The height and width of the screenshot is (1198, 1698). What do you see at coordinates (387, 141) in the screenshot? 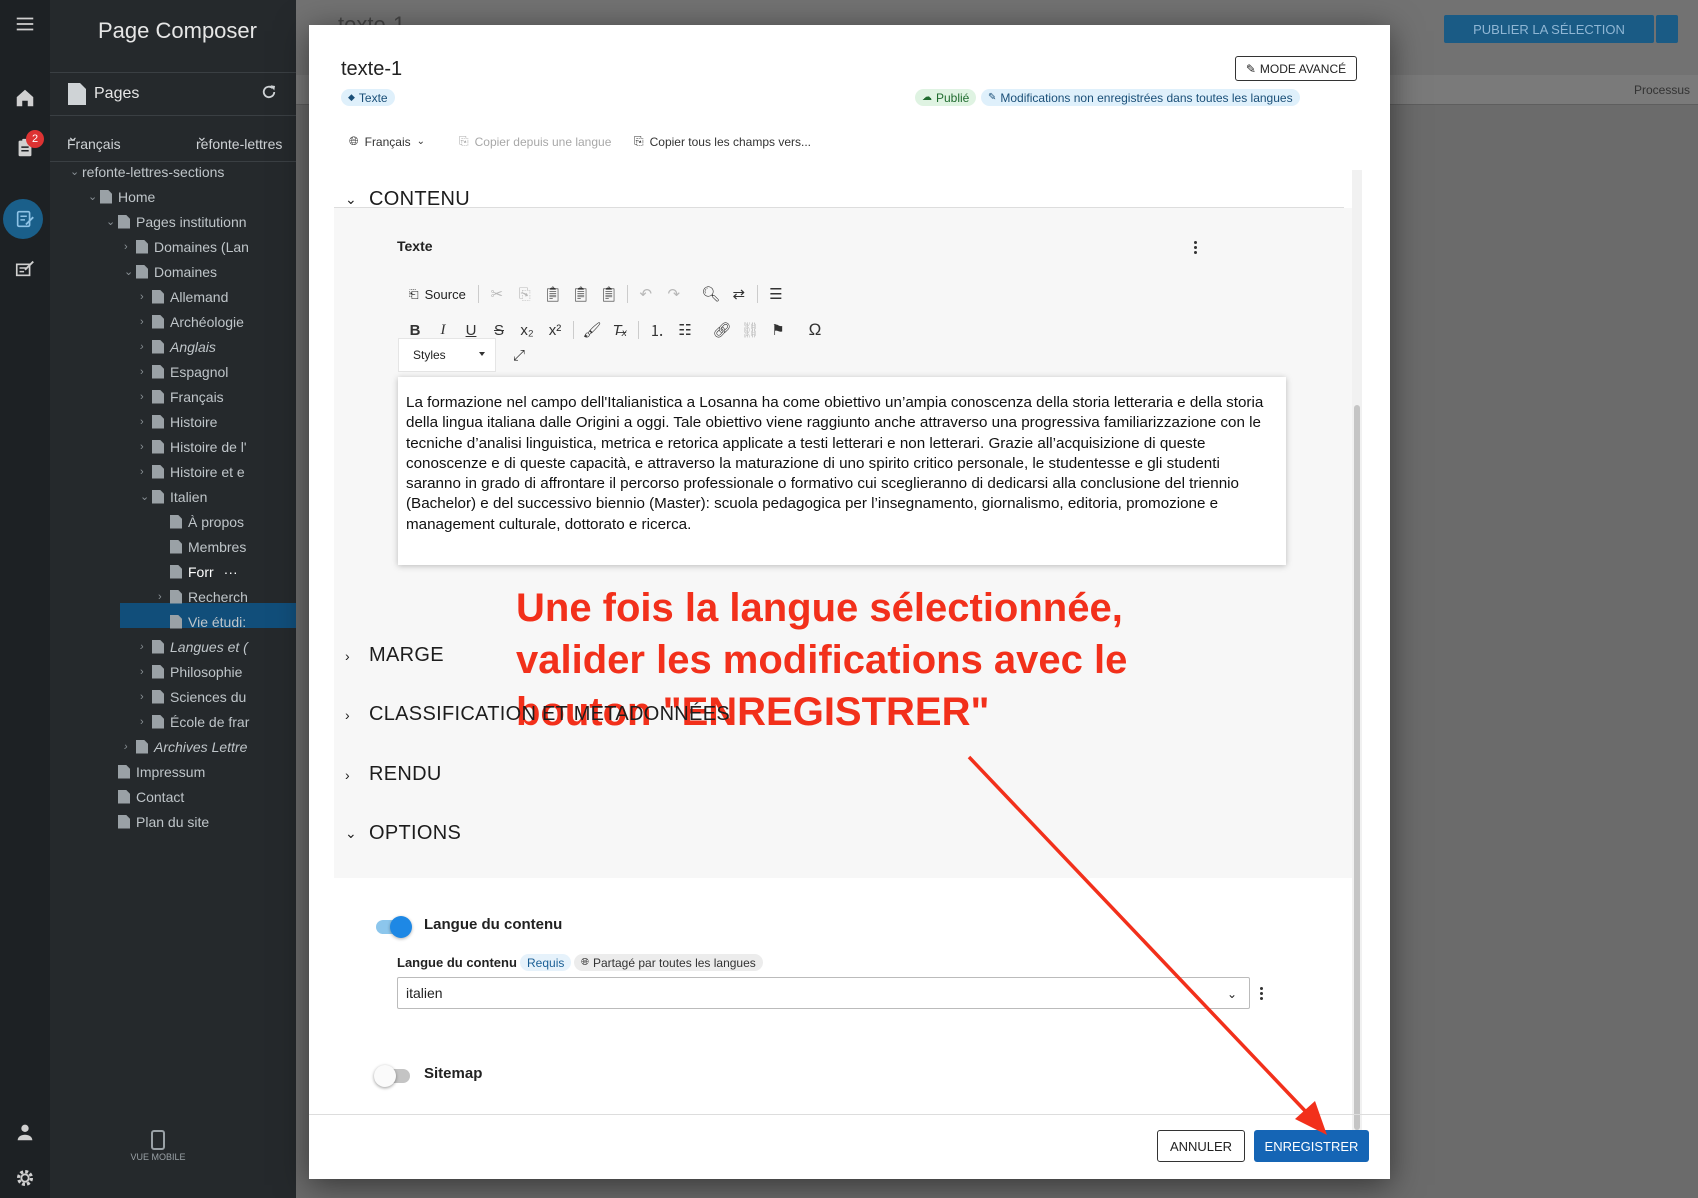
I see `language-selector: 🌐︎ Français ⌄` at bounding box center [387, 141].